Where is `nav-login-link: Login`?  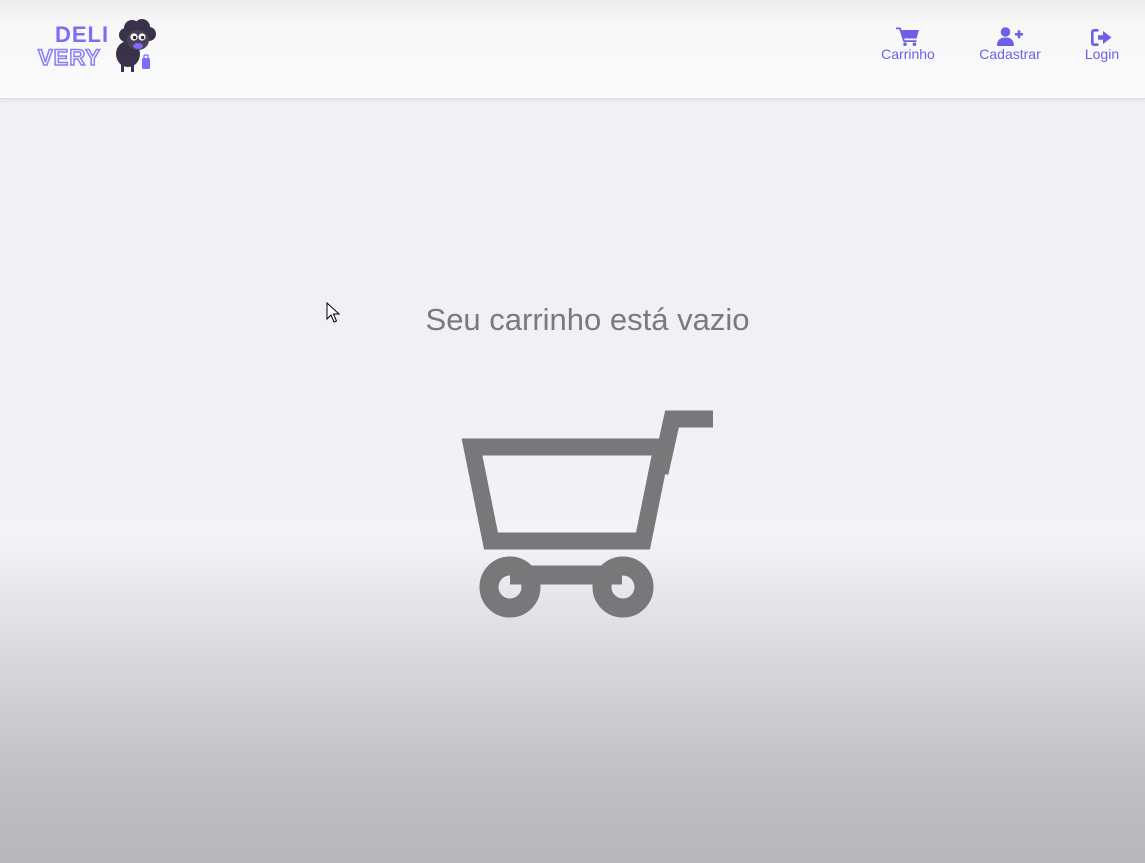
nav-login-link: Login is located at coordinates (1102, 45).